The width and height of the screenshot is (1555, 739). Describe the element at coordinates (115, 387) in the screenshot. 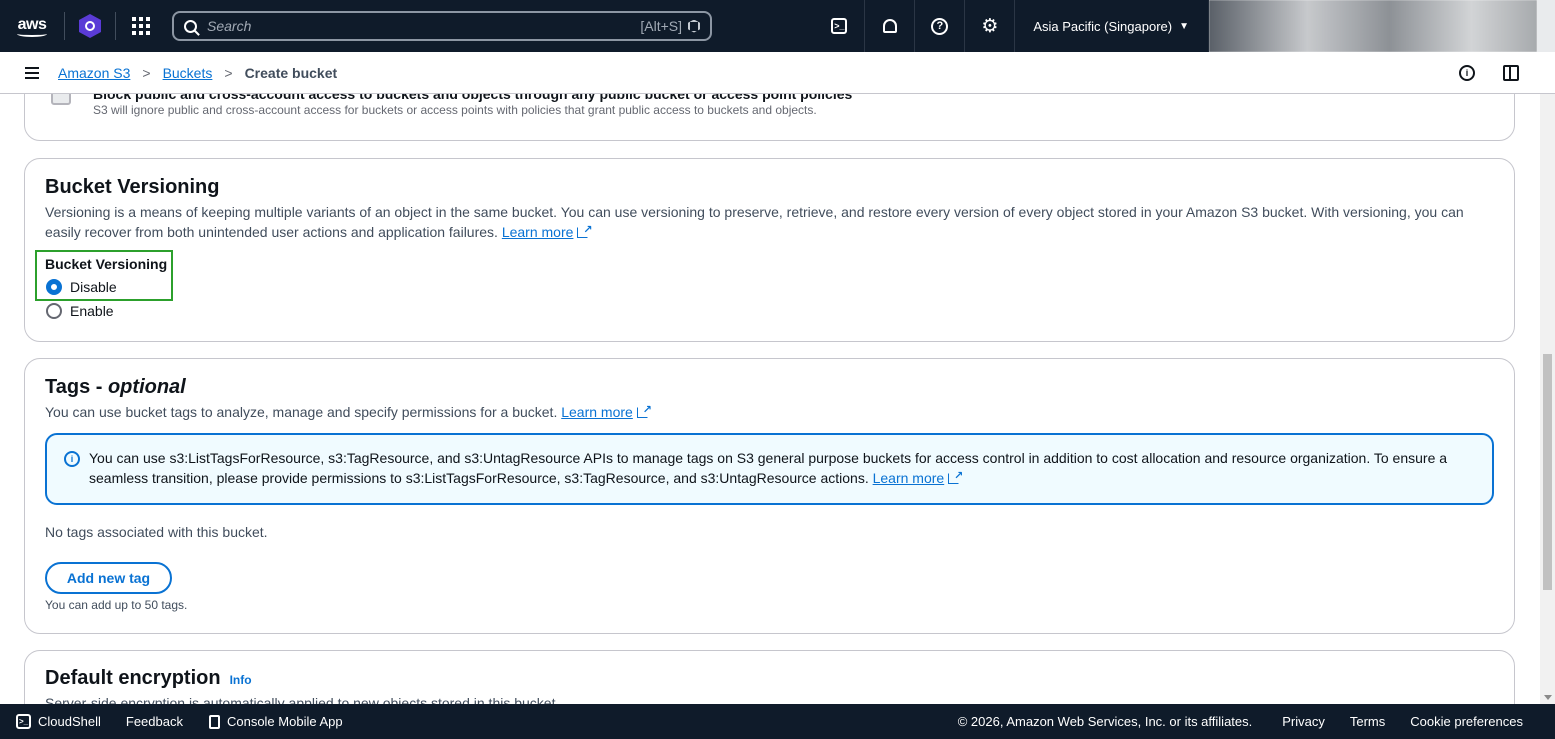

I see `section-title: Tags - optional` at that location.